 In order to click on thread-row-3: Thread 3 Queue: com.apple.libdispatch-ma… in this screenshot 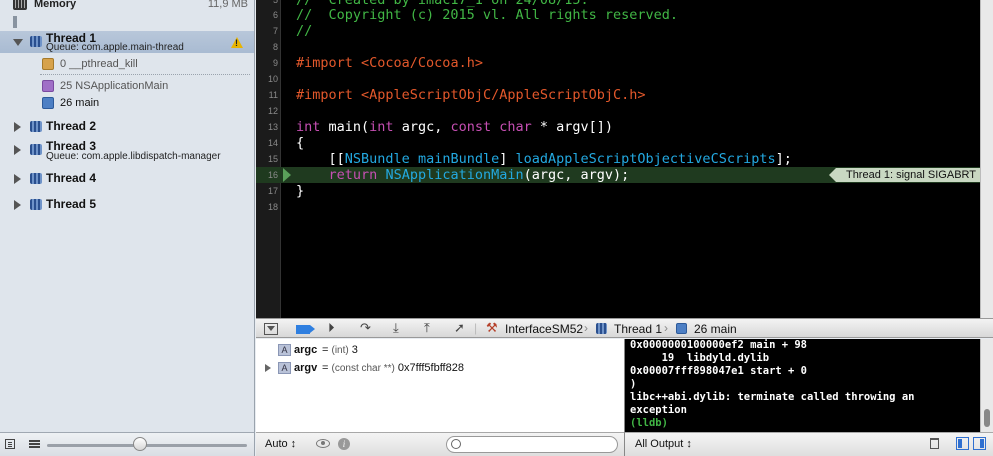, I will do `click(127, 151)`.